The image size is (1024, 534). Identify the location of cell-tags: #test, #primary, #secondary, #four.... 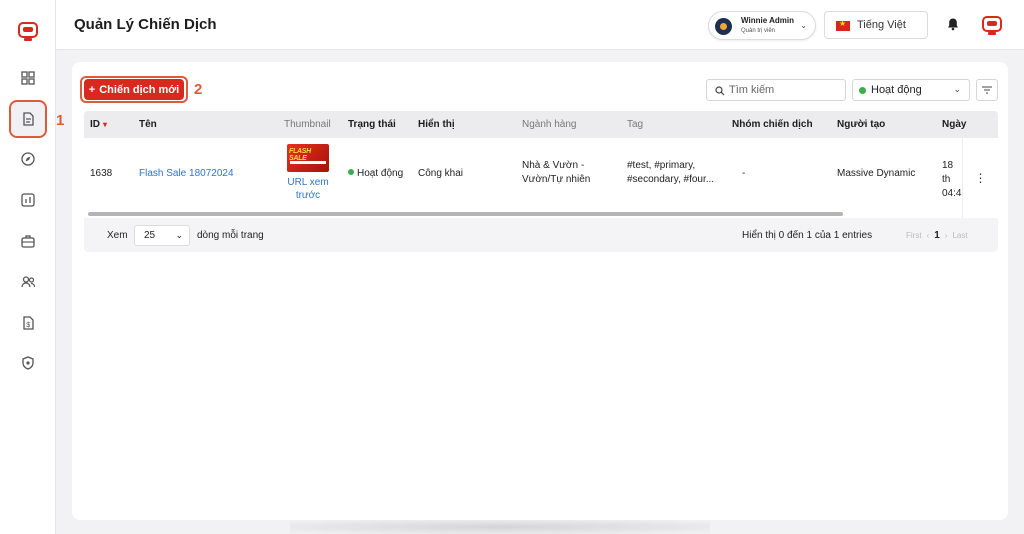
(671, 172).